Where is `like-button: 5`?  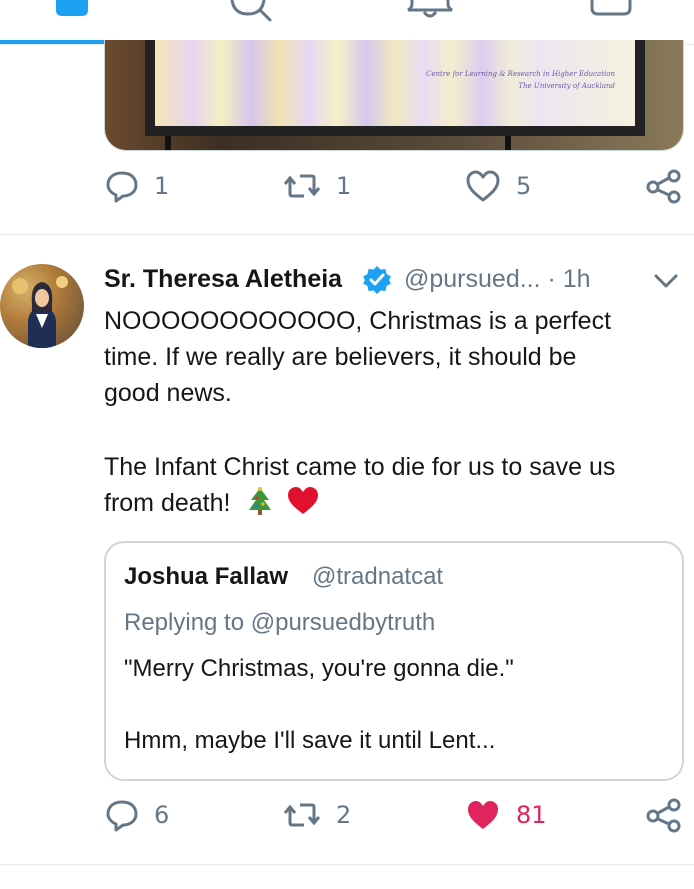 like-button: 5 is located at coordinates (497, 186).